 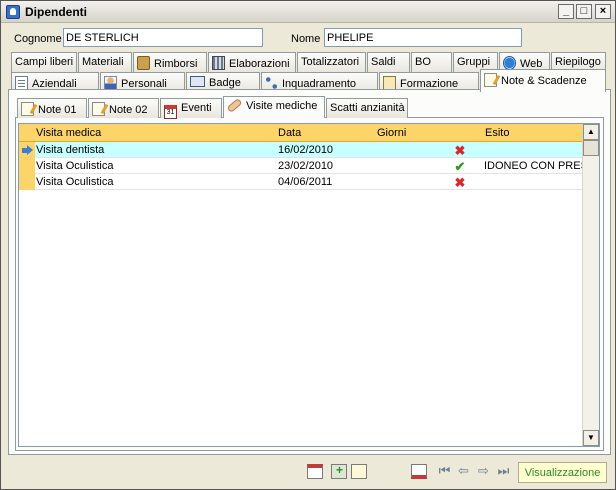 I want to click on subtab-label: Eventi, so click(x=196, y=108).